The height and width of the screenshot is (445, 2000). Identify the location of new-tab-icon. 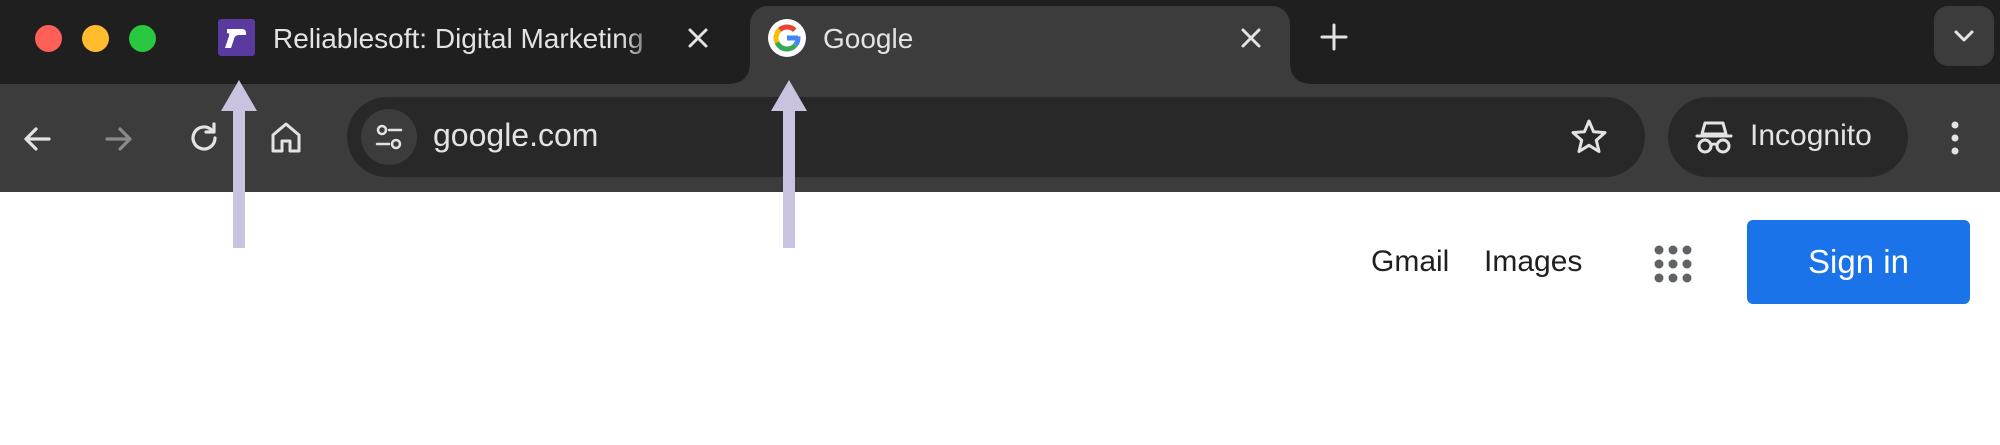
(1334, 37).